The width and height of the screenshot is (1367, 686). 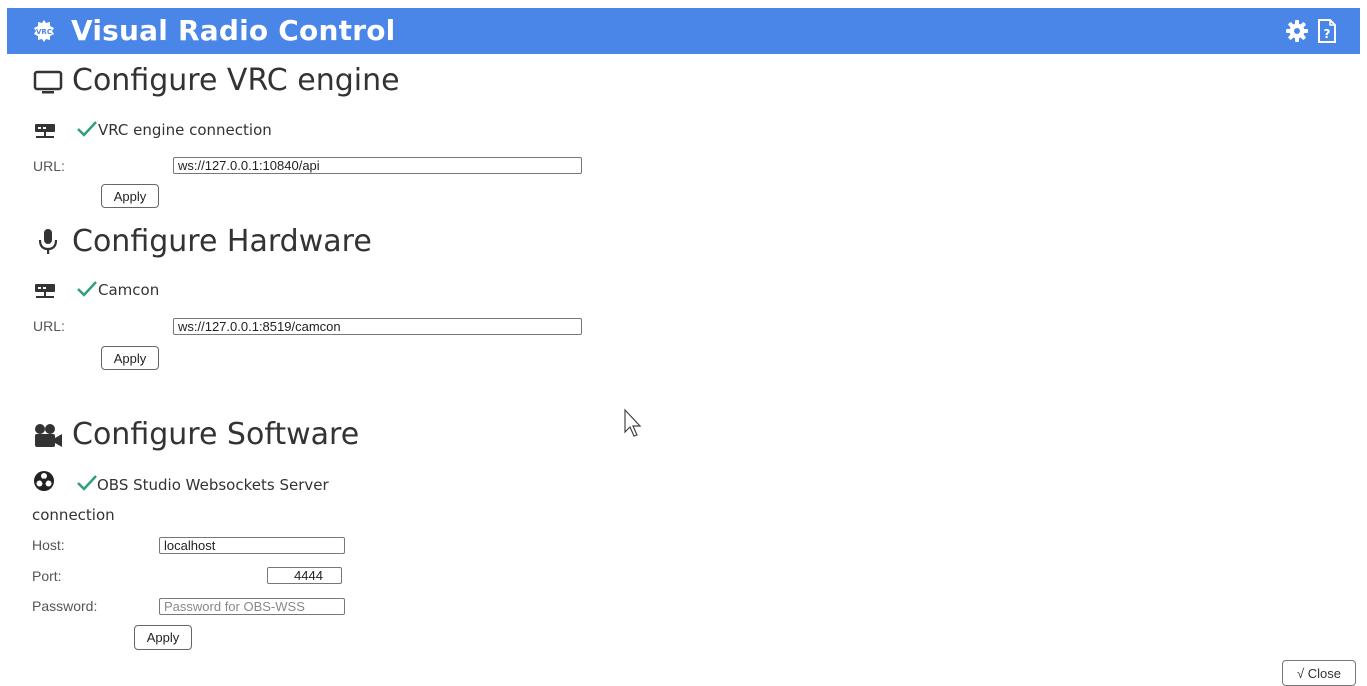 I want to click on engine-url-input, so click(x=377, y=165).